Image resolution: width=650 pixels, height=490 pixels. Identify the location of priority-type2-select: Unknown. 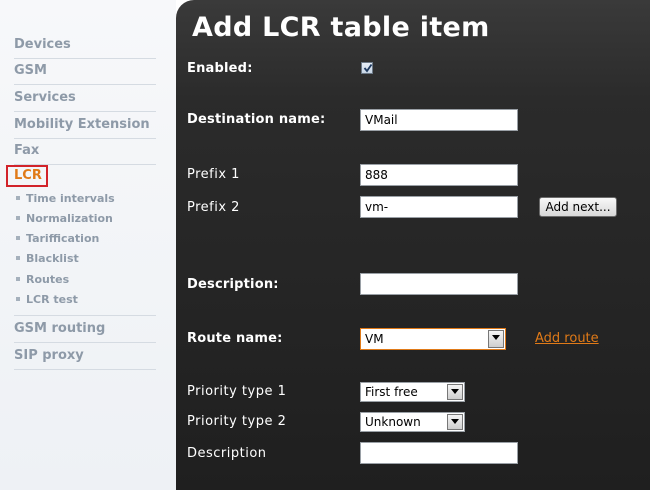
(412, 422).